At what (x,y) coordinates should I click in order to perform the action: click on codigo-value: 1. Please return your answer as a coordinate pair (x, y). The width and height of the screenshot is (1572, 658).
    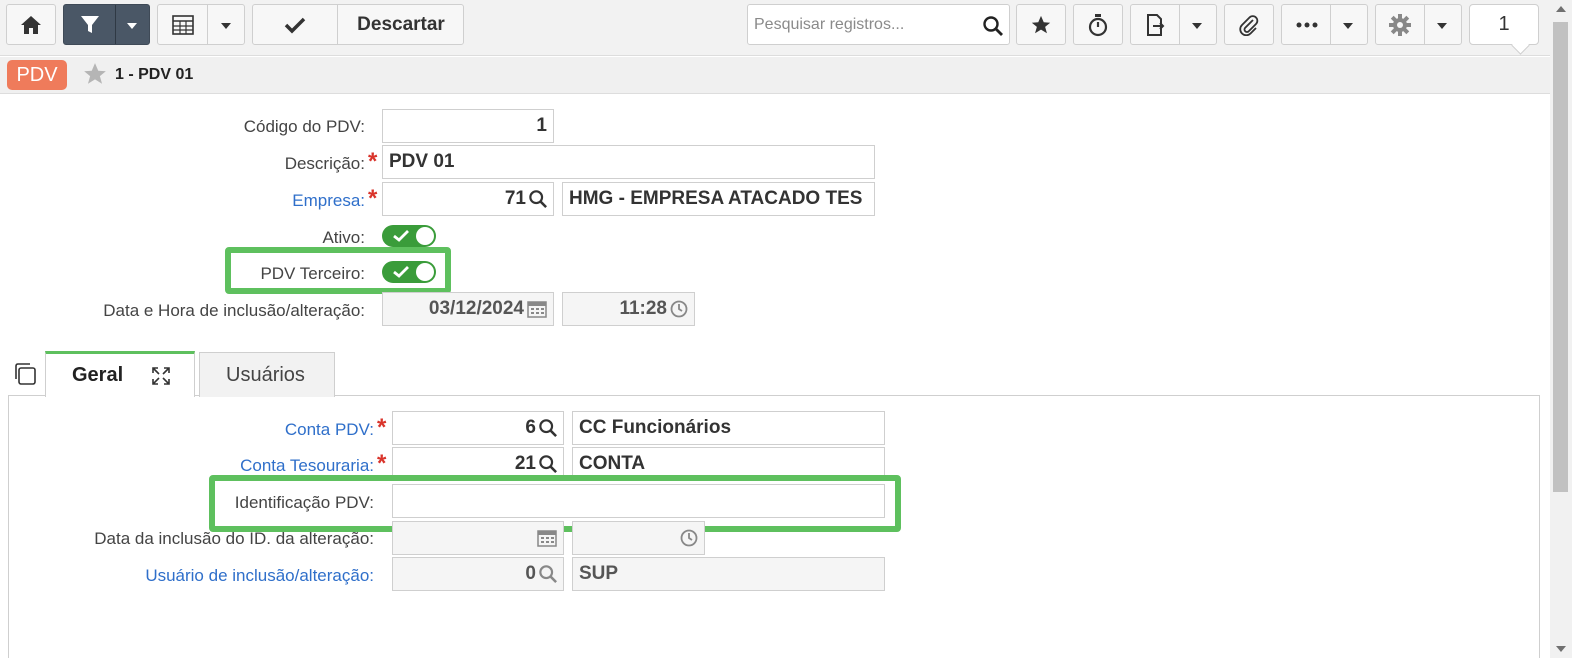
    Looking at the image, I should click on (541, 125).